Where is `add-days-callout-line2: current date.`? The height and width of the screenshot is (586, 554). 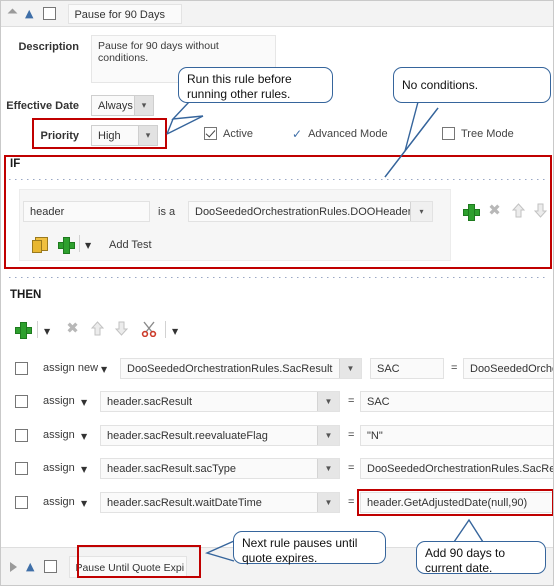
add-days-callout-line2: current date. is located at coordinates (459, 568).